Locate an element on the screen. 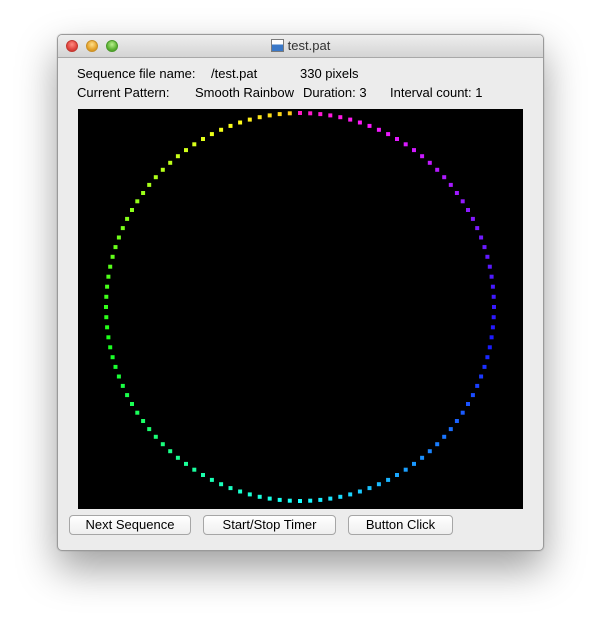 This screenshot has height=629, width=599. current-pattern-value: Smooth Rainbow is located at coordinates (244, 92).